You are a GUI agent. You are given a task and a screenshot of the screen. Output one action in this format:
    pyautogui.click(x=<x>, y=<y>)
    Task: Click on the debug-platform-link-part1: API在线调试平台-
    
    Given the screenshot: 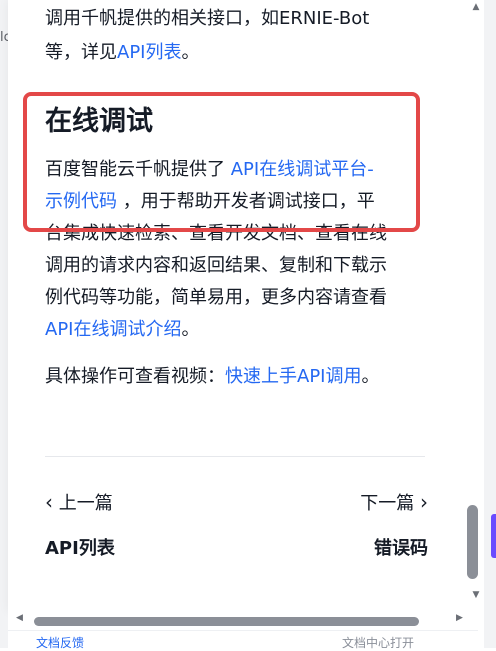 What is the action you would take?
    pyautogui.click(x=302, y=169)
    